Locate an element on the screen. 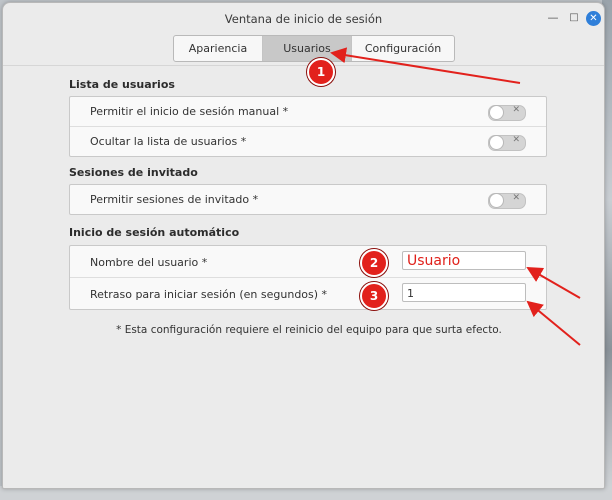 This screenshot has width=612, height=500. arrow-to-users-tab is located at coordinates (425, 65).